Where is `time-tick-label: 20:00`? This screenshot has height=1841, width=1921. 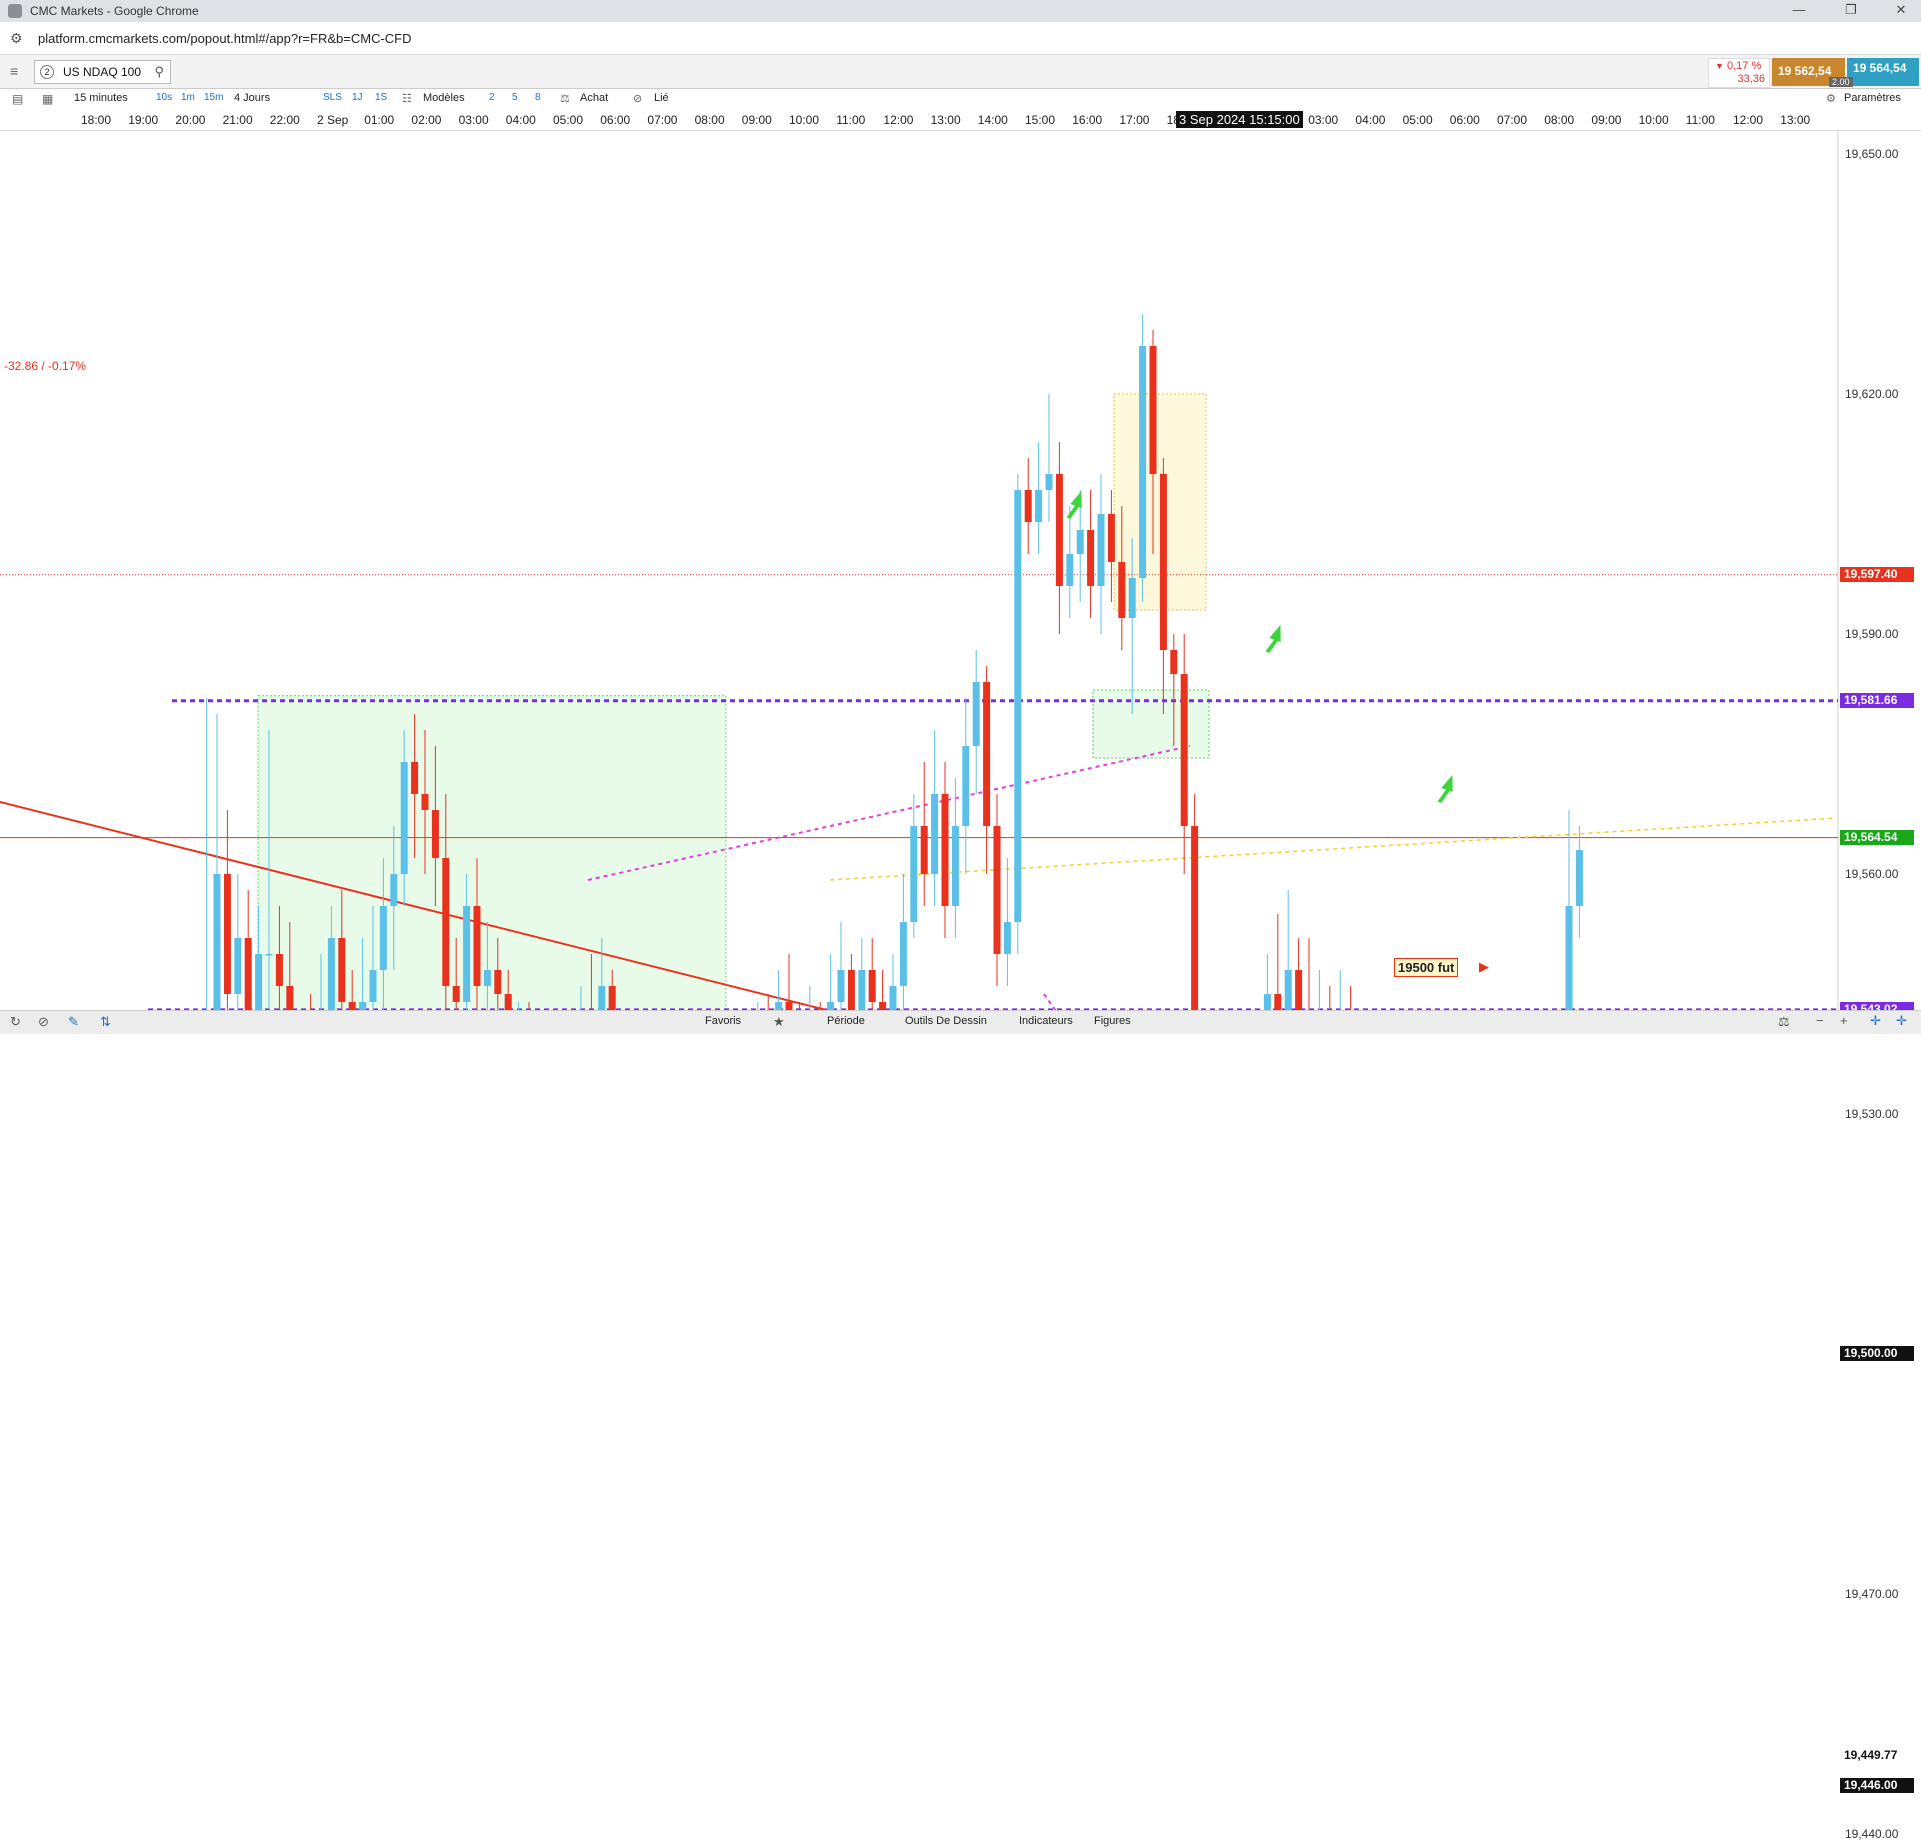
time-tick-label: 20:00 is located at coordinates (190, 120).